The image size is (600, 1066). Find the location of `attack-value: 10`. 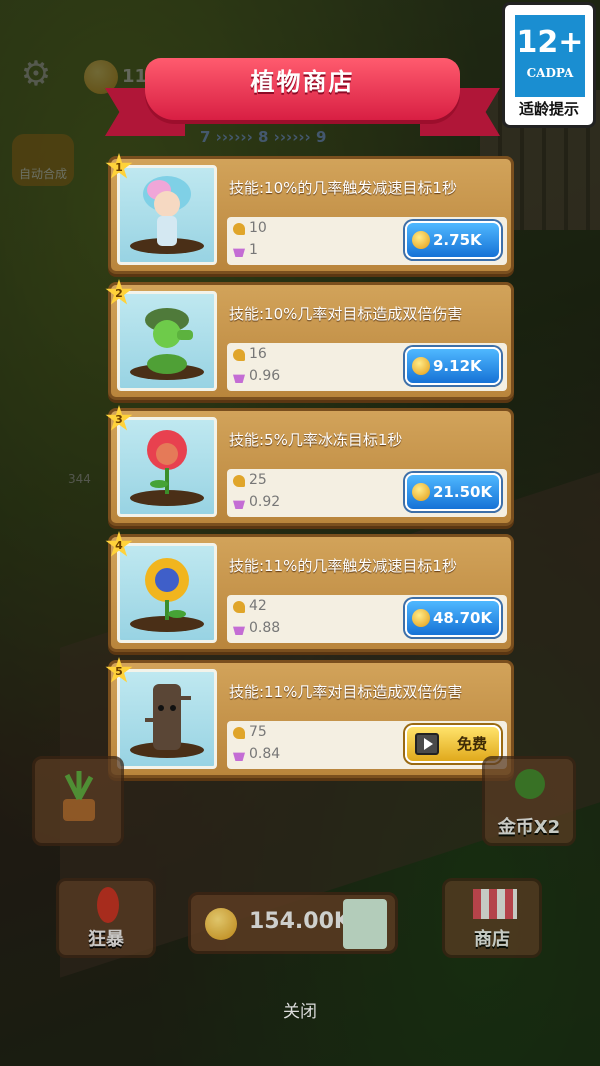

attack-value: 10 is located at coordinates (258, 228).